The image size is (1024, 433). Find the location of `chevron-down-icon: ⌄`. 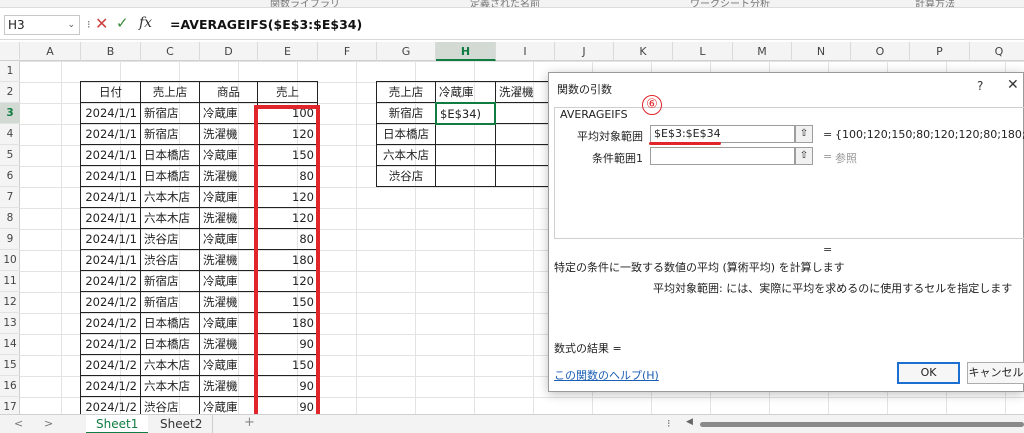

chevron-down-icon: ⌄ is located at coordinates (71, 25).